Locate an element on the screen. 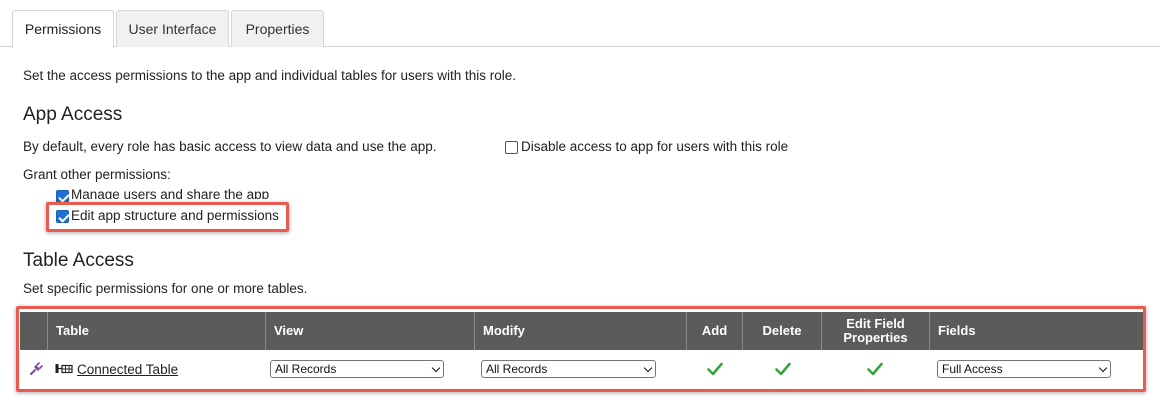 The height and width of the screenshot is (400, 1160). tab-user-interface: User Interface is located at coordinates (172, 28).